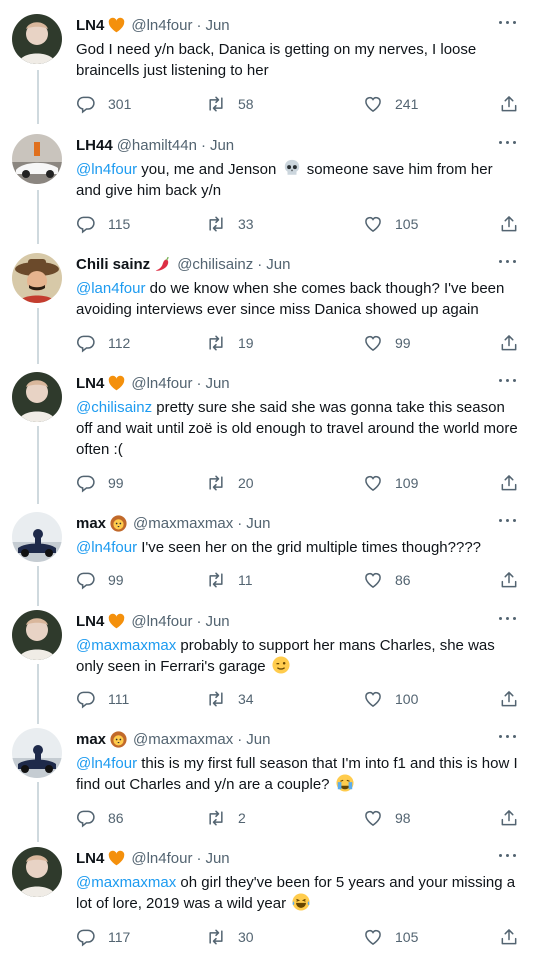  What do you see at coordinates (103, 343) in the screenshot?
I see `reply-button: 112` at bounding box center [103, 343].